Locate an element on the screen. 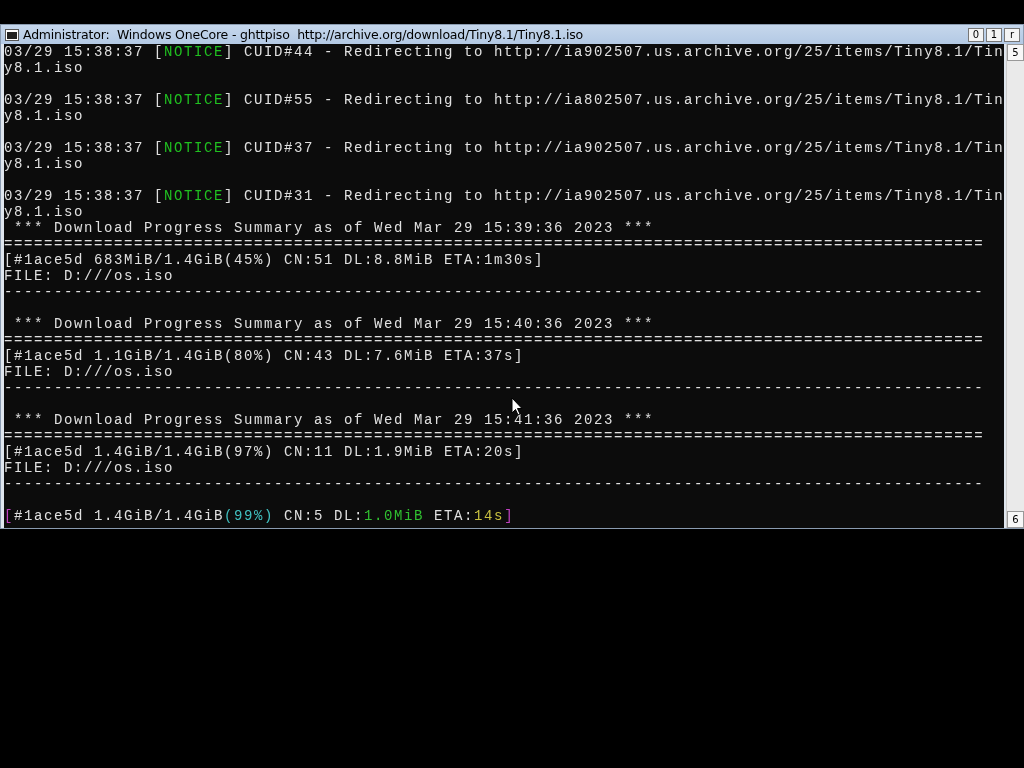 This screenshot has height=768, width=1024. mouse-pointer-icon is located at coordinates (517, 406).